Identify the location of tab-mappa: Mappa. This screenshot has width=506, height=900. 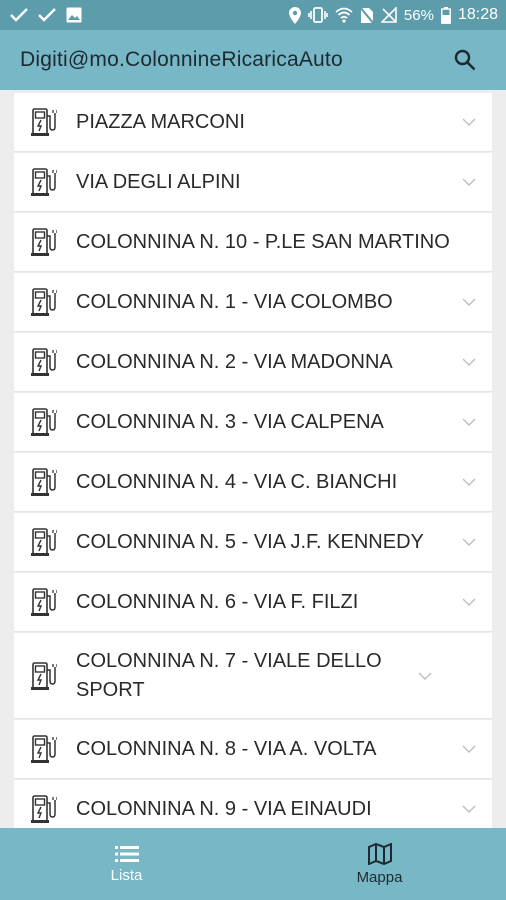
(379, 864).